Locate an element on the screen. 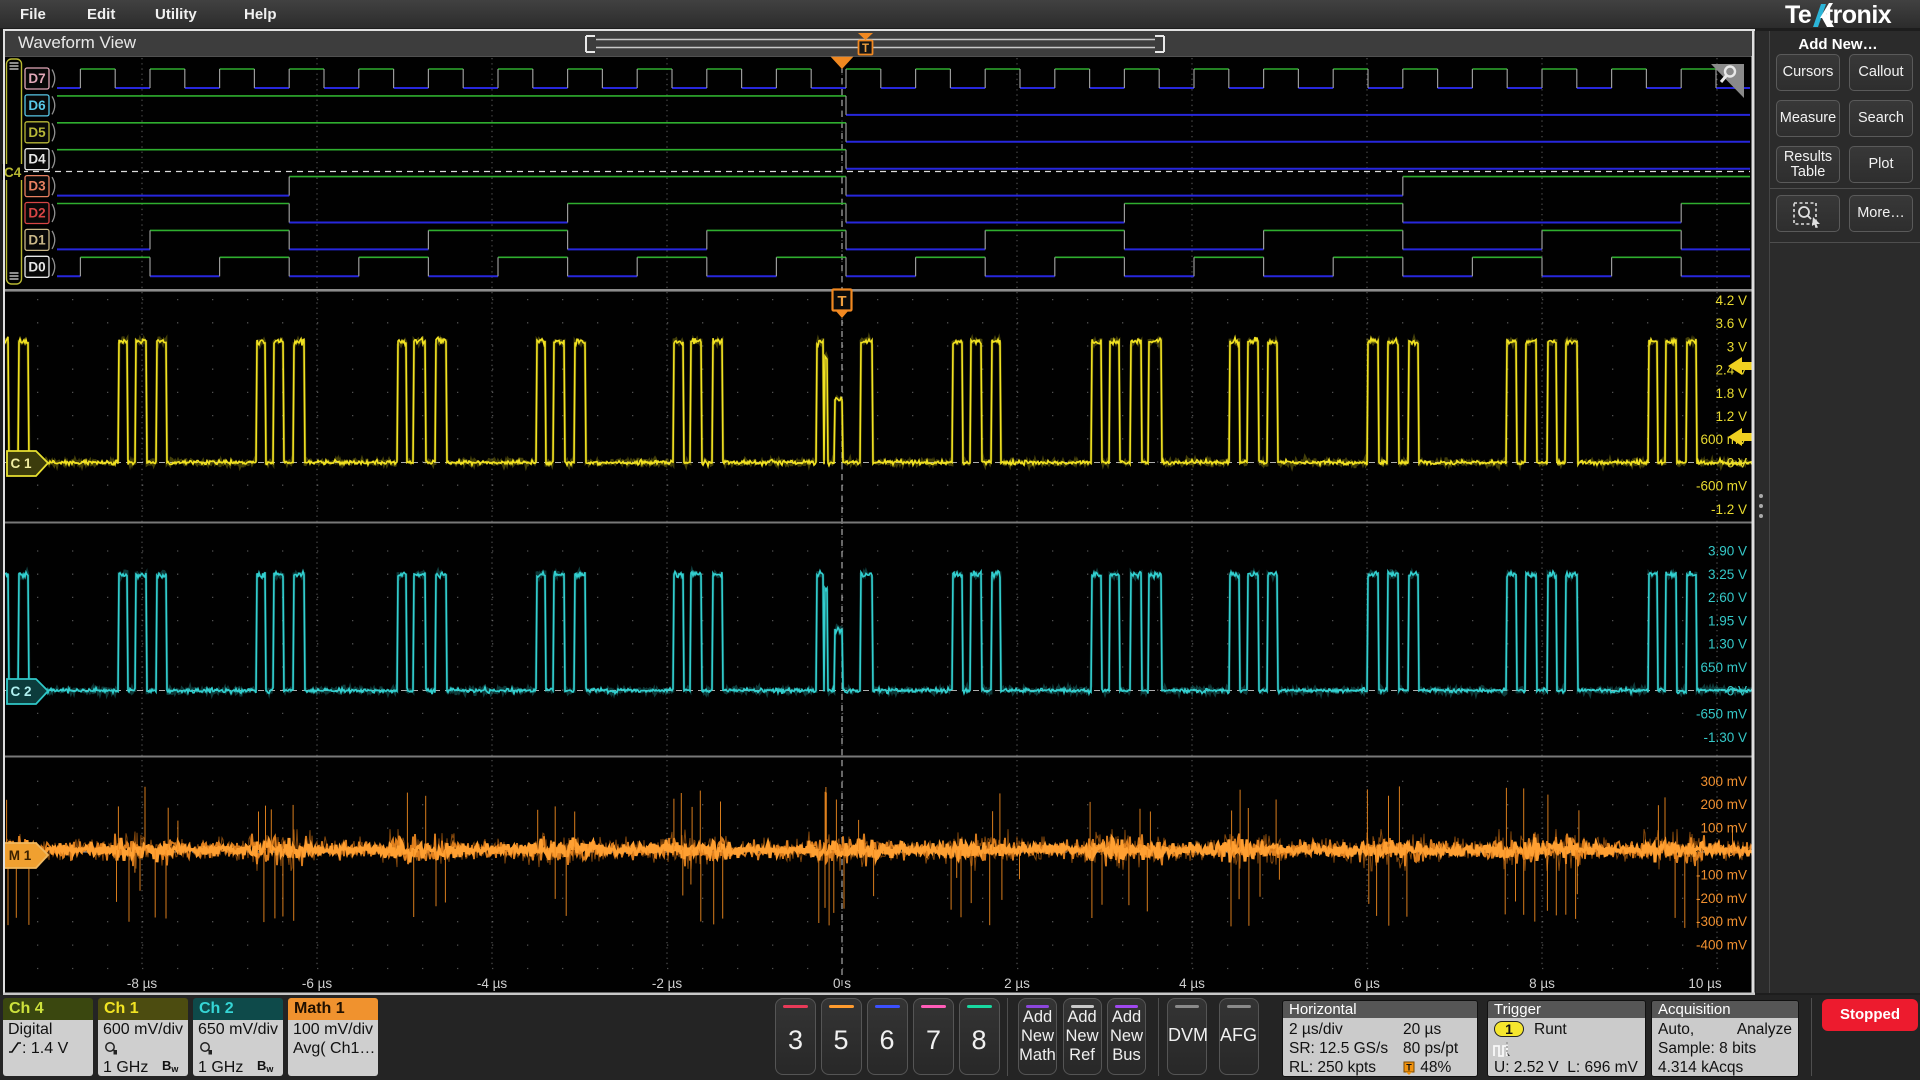  svg-text: 1.95 V is located at coordinates (1727, 620).